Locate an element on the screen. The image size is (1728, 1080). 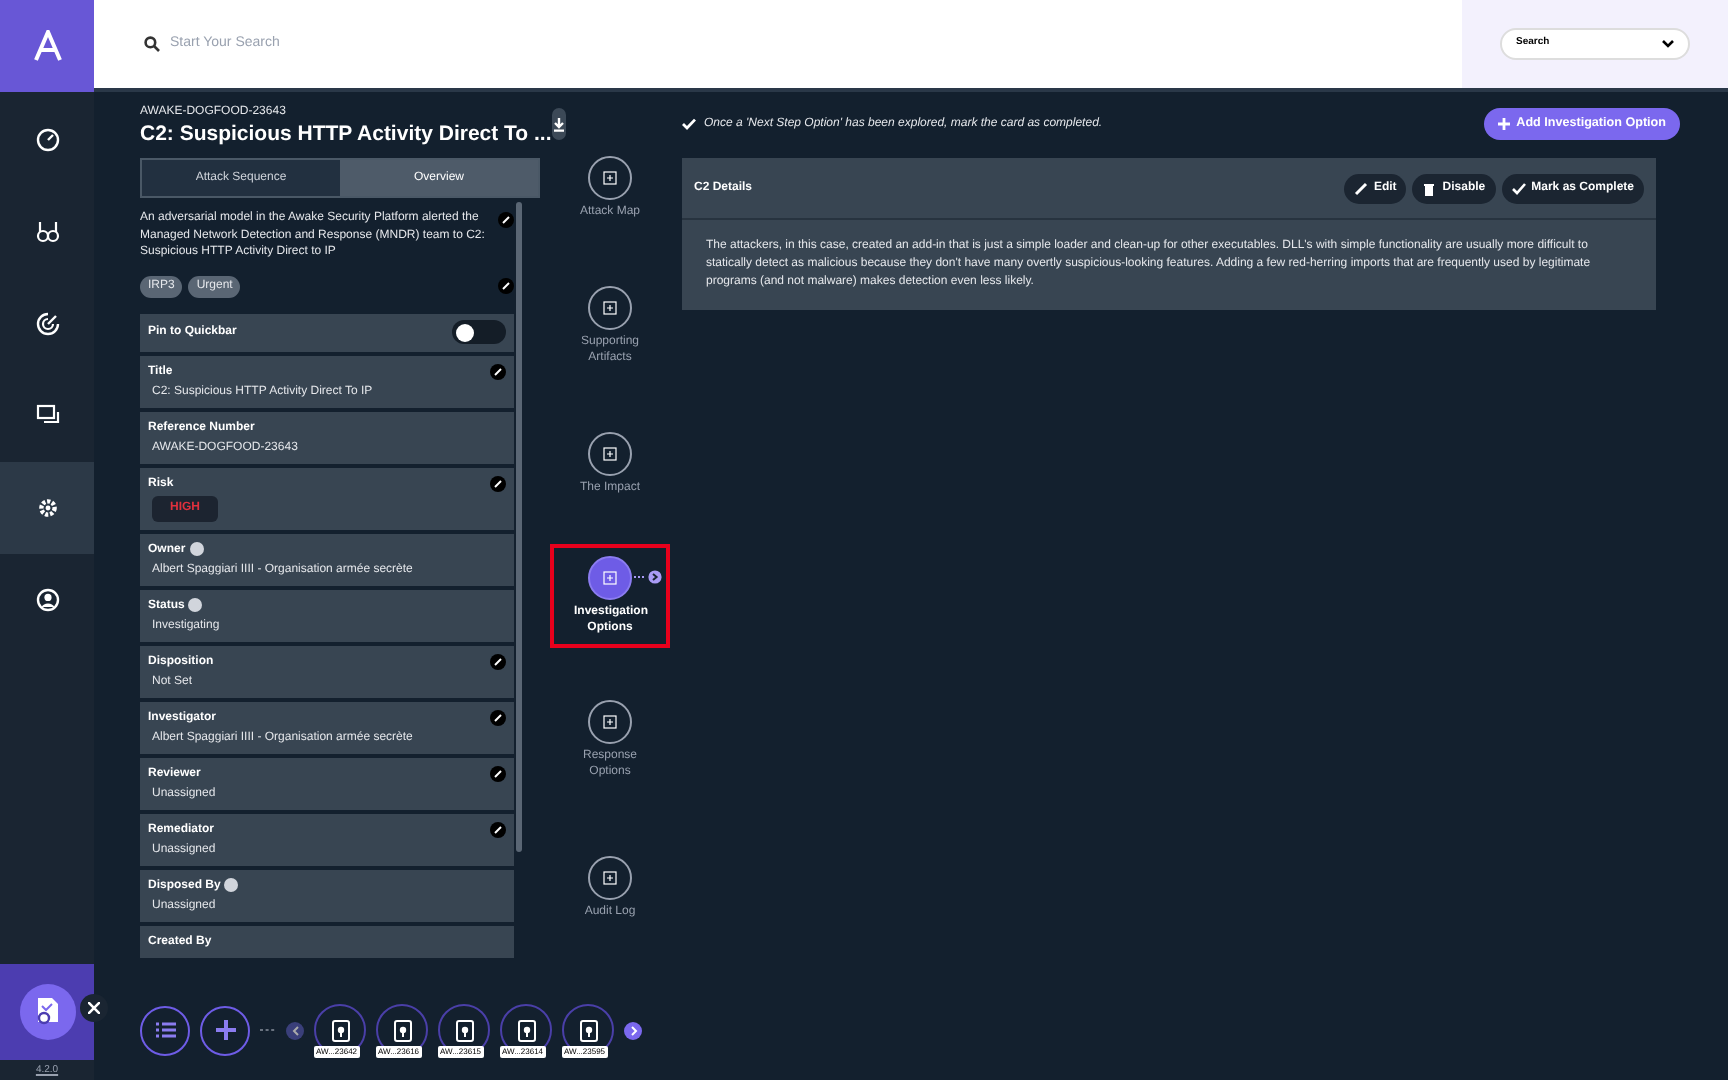
case-tool-tile is located at coordinates (47, 1012).